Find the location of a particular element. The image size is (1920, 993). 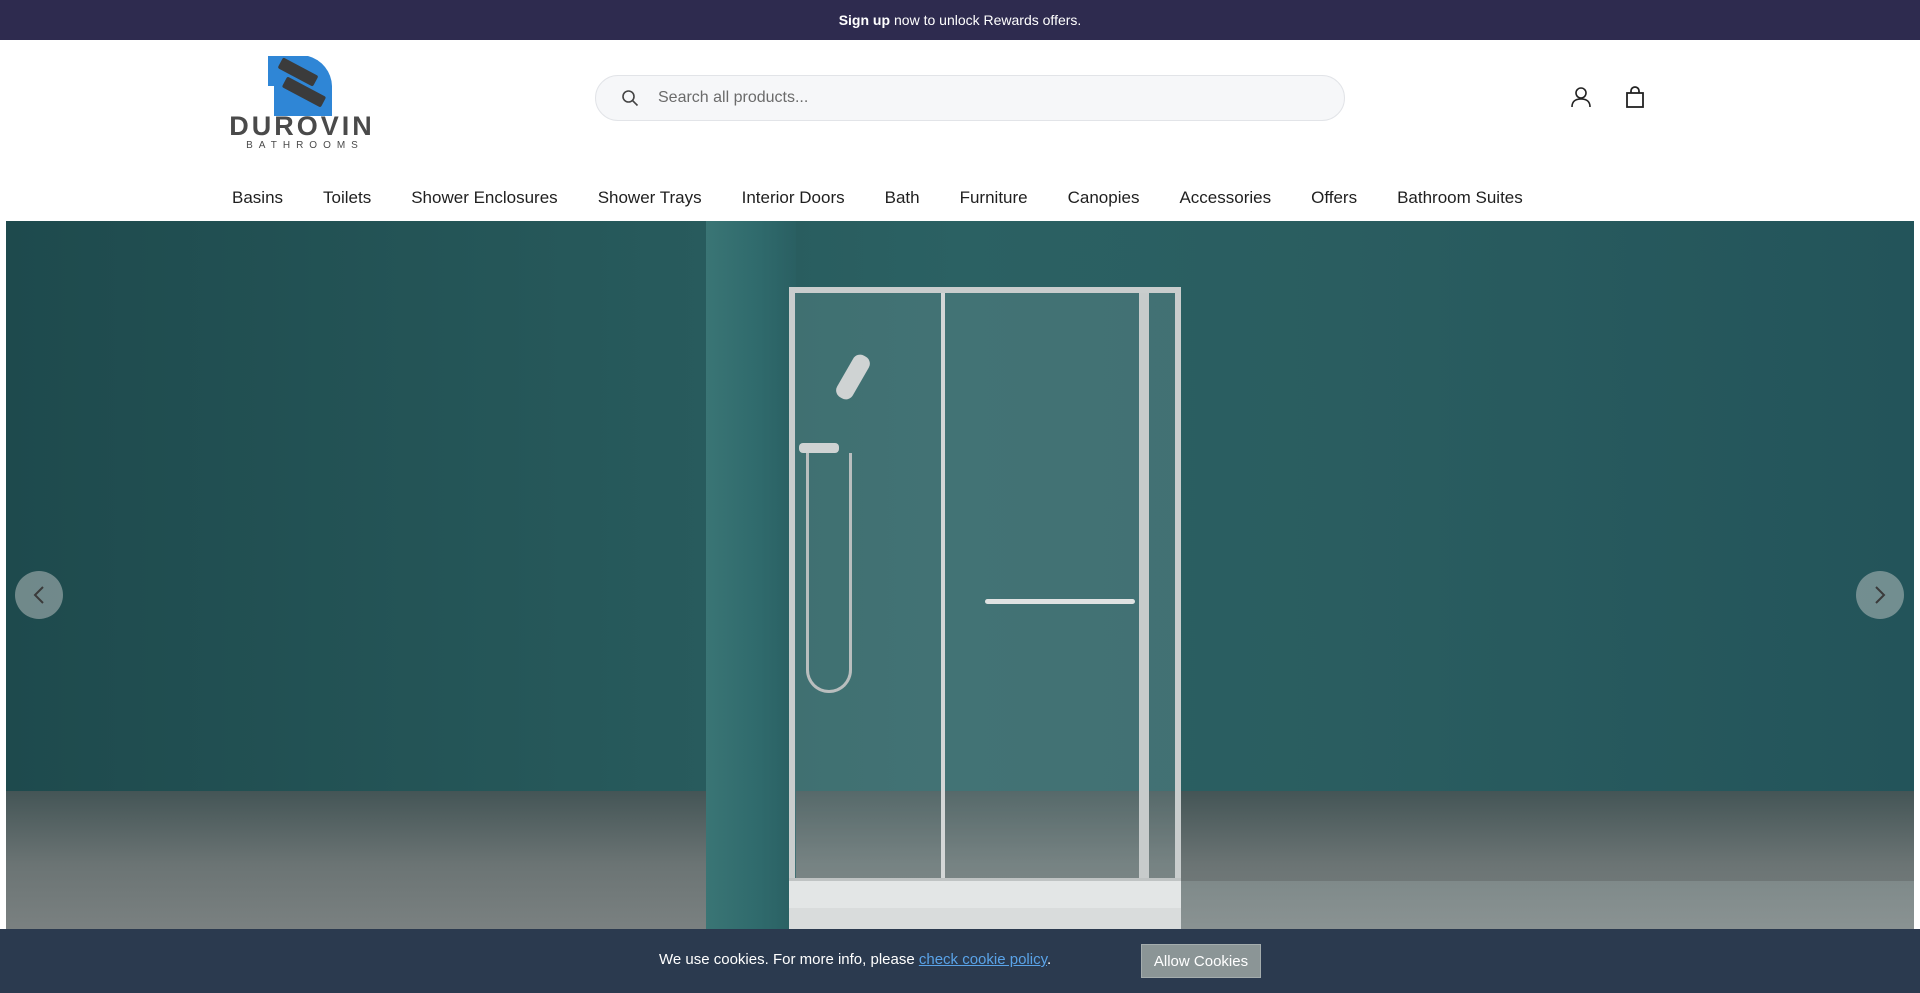

announcement-text: now to unlock Rewards offers. is located at coordinates (988, 20).